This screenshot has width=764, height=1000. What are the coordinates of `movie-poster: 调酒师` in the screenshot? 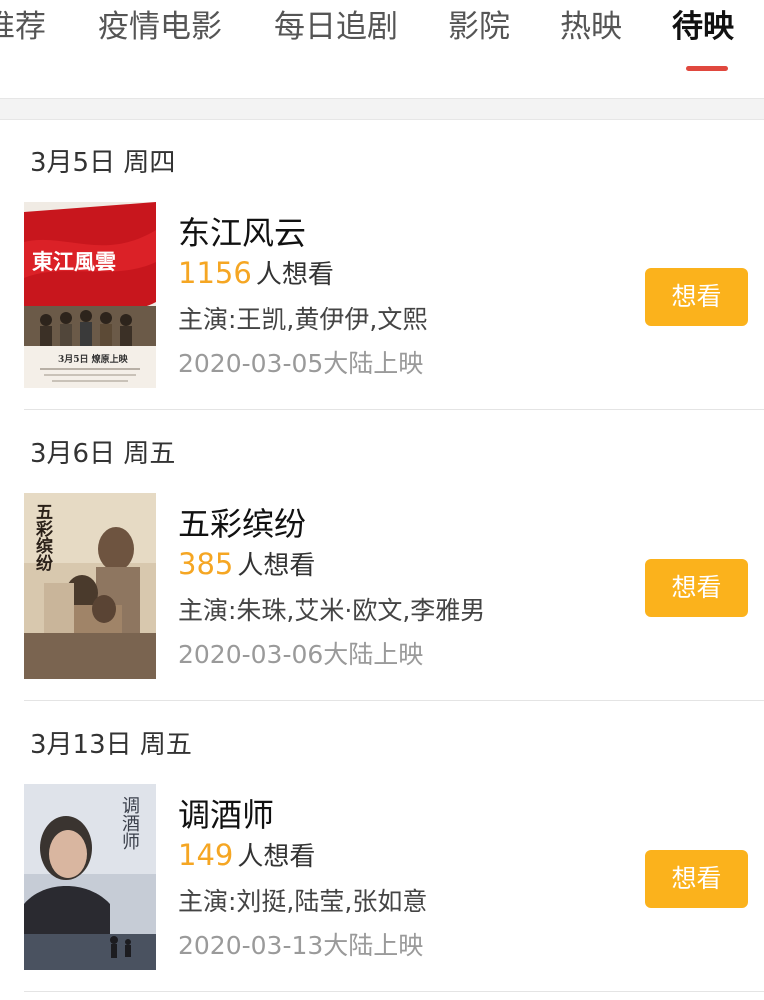 It's located at (90, 877).